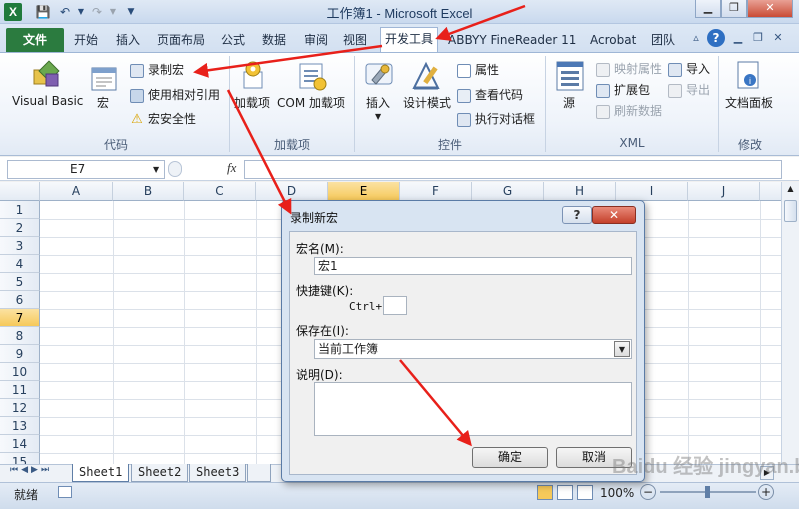 The height and width of the screenshot is (509, 799). I want to click on insert-dropdown-icon: ▼, so click(378, 116).